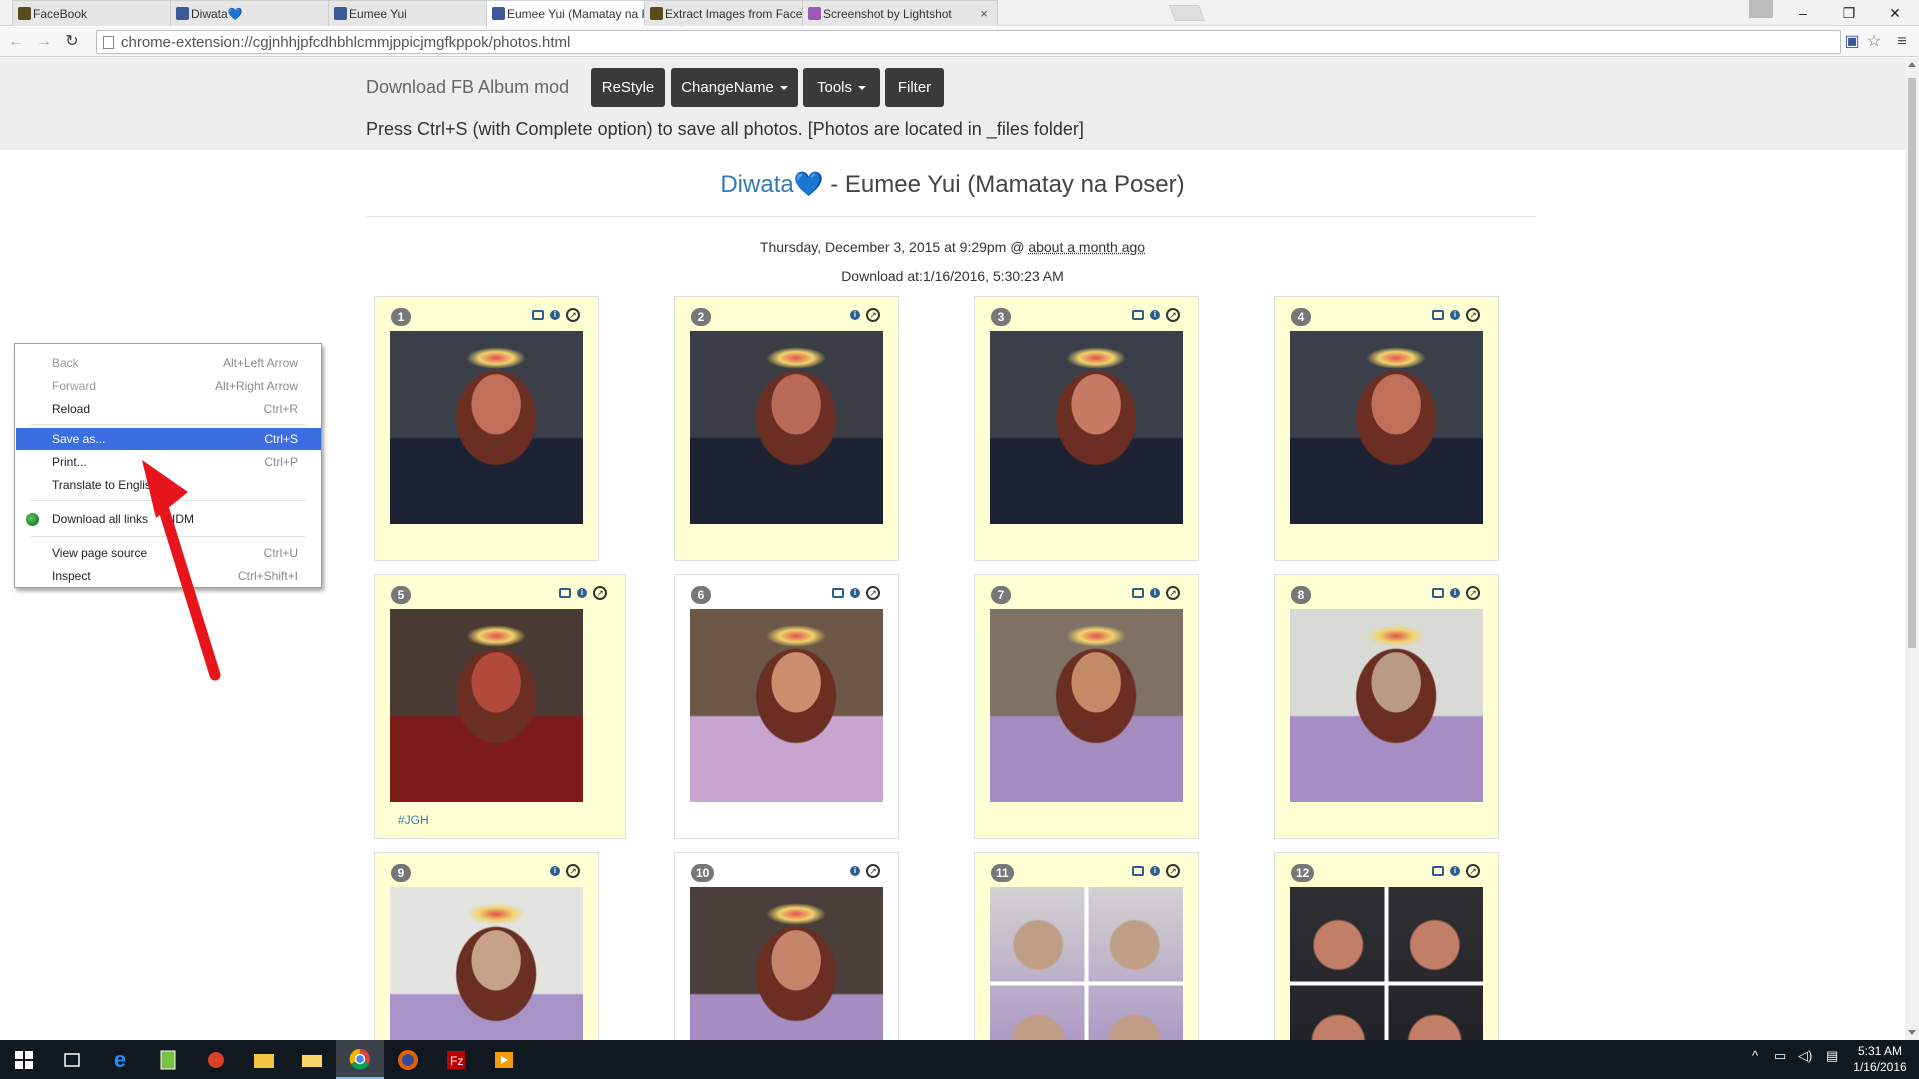 This screenshot has height=1079, width=1919. What do you see at coordinates (1852, 42) in the screenshot?
I see `facebook-extension-icon: ▣` at bounding box center [1852, 42].